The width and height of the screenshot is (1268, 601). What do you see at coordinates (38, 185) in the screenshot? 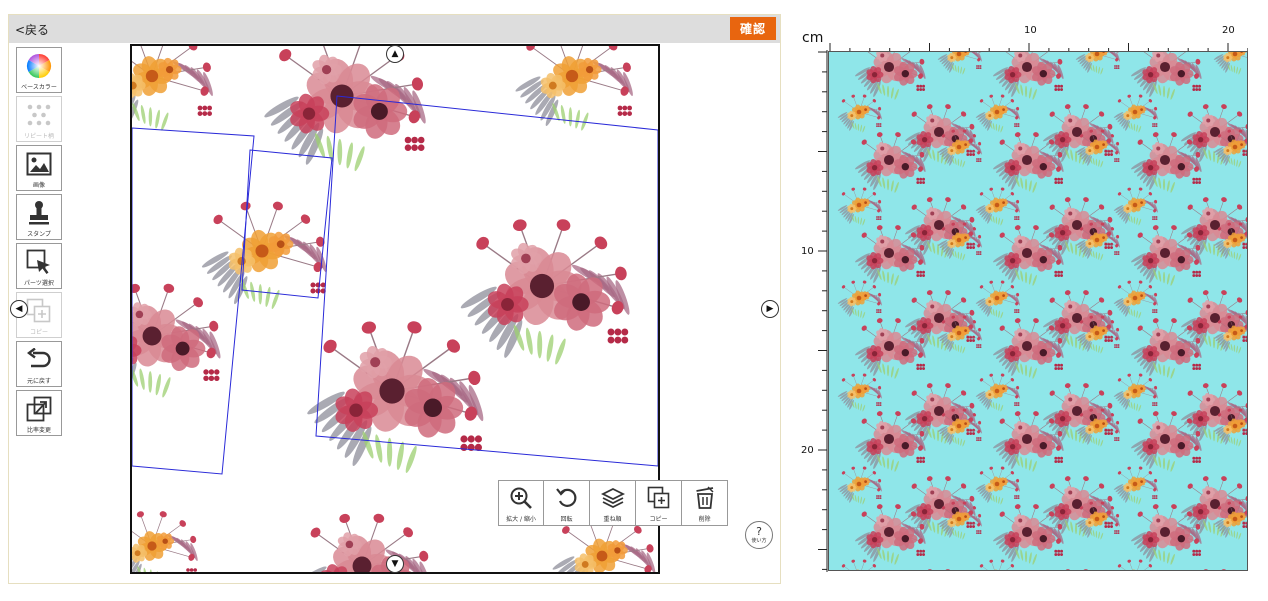
I see `image-label: 画像` at bounding box center [38, 185].